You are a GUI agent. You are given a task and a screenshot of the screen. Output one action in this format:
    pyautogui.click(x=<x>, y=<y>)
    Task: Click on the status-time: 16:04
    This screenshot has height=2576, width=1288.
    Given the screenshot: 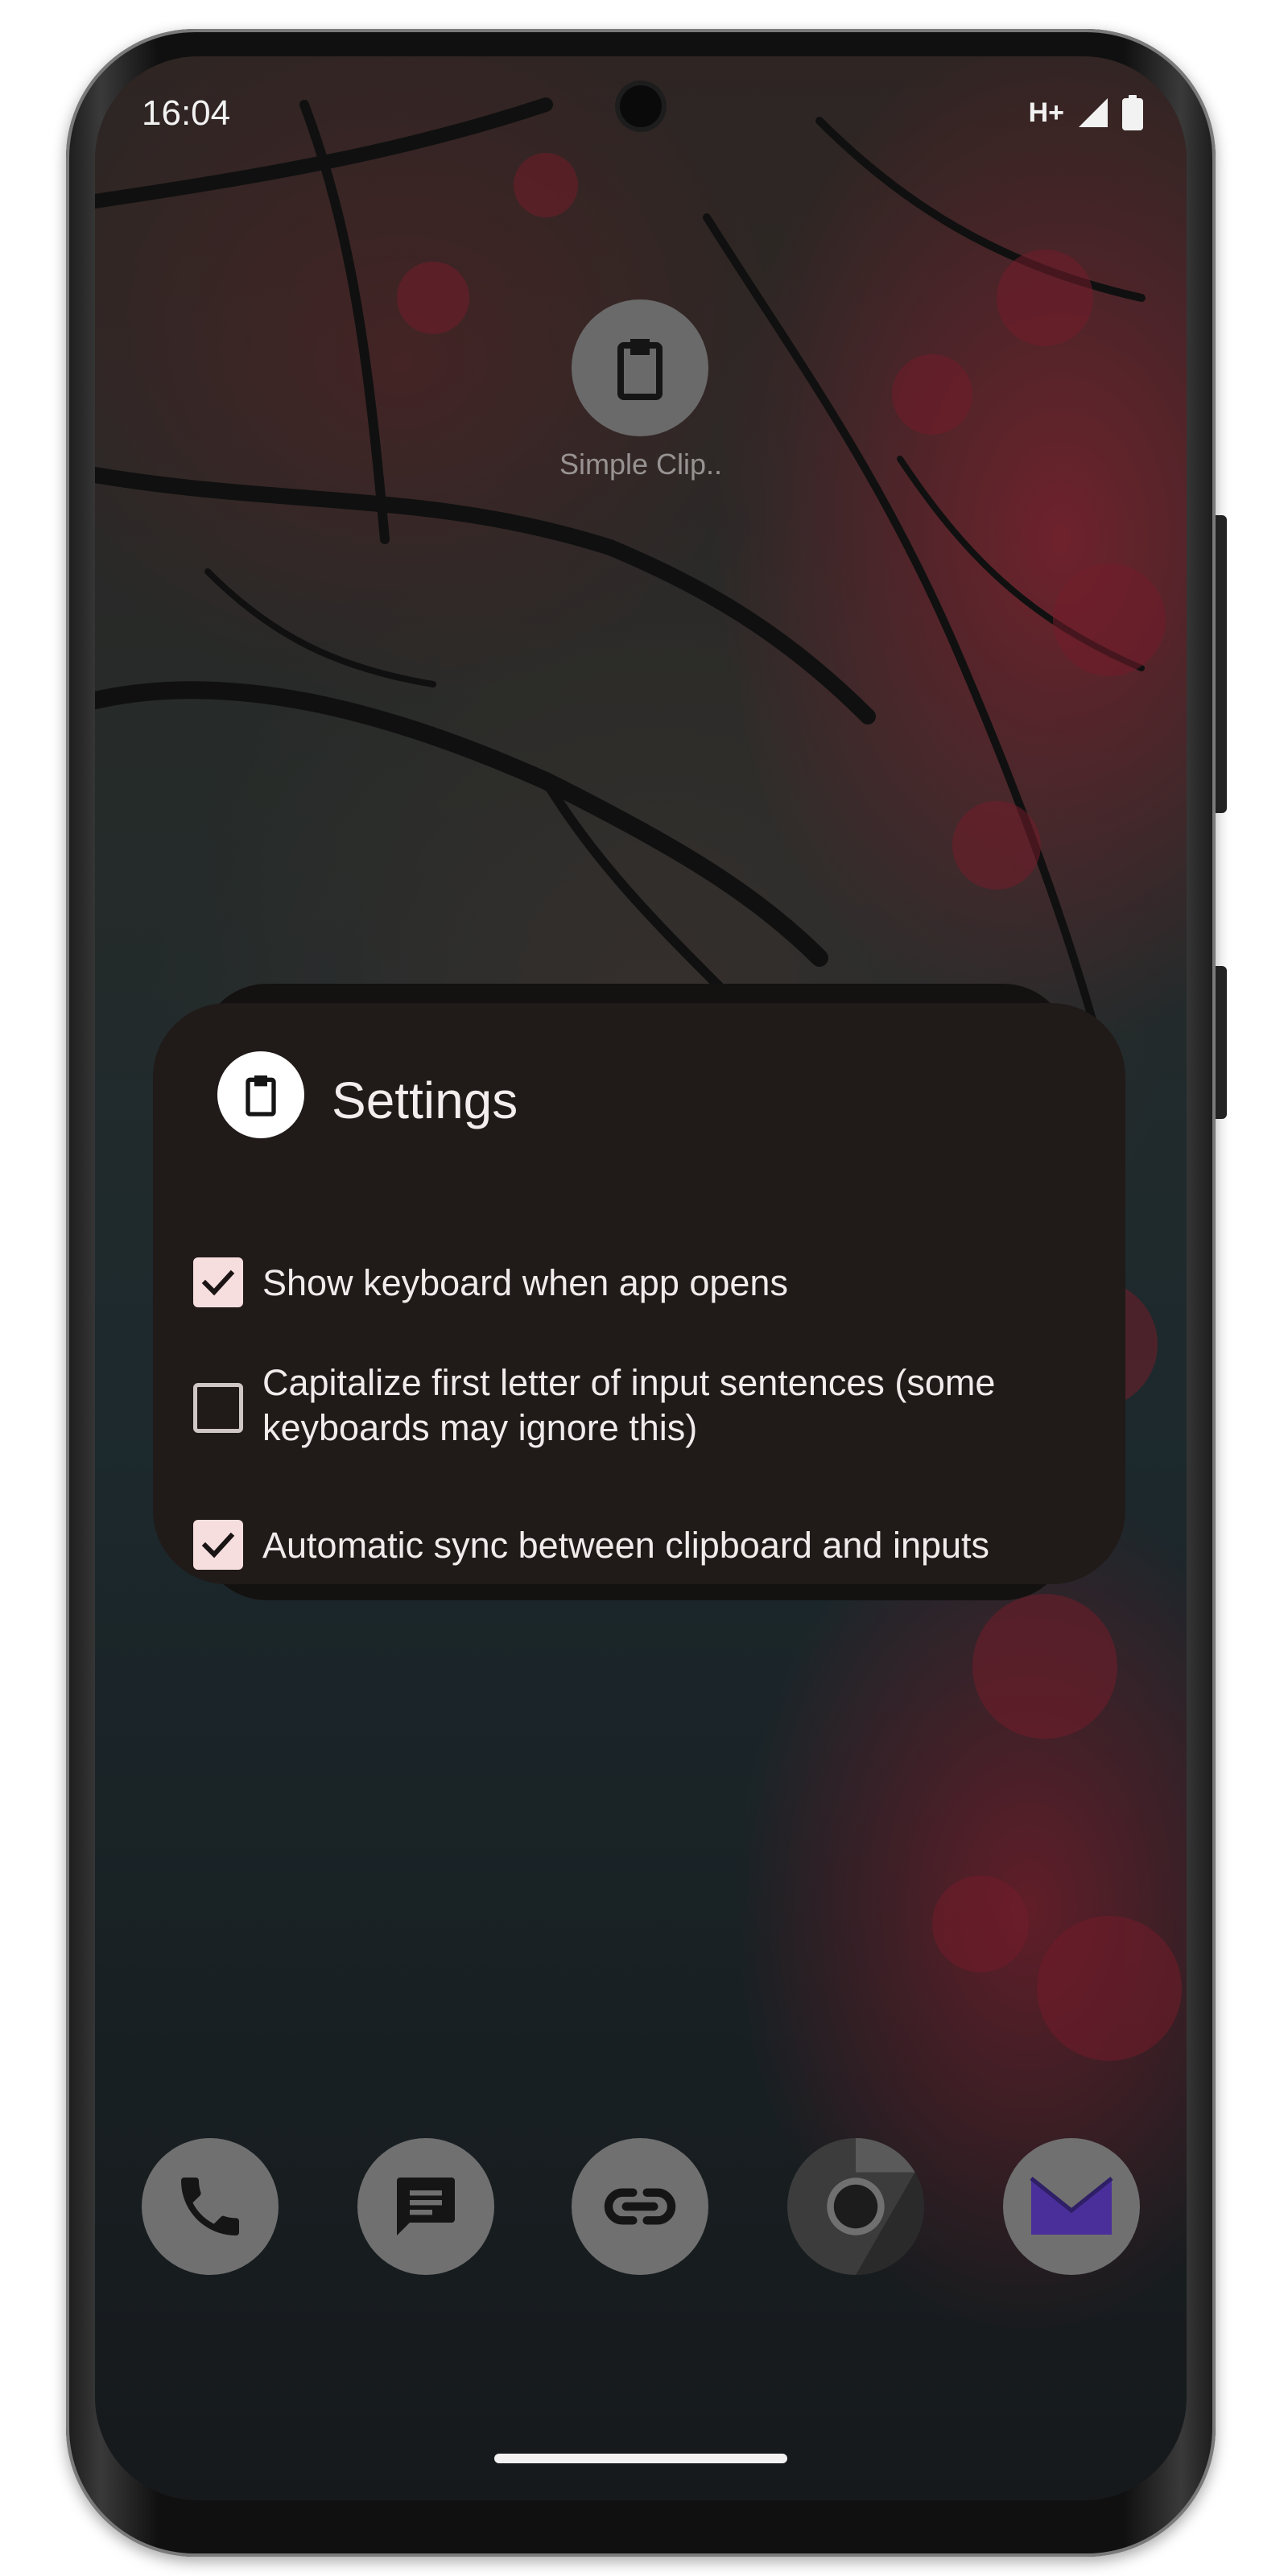 What is the action you would take?
    pyautogui.click(x=186, y=113)
    